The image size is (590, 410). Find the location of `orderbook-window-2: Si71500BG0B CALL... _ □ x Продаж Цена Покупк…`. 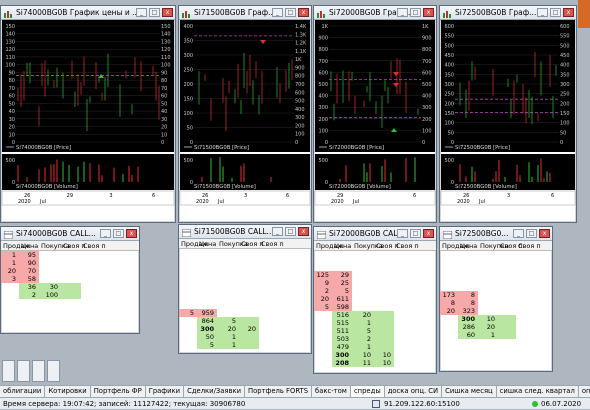

orderbook-window-2: Si71500BG0B CALL... _ □ x Продаж Цена Покупк… is located at coordinates (245, 289).